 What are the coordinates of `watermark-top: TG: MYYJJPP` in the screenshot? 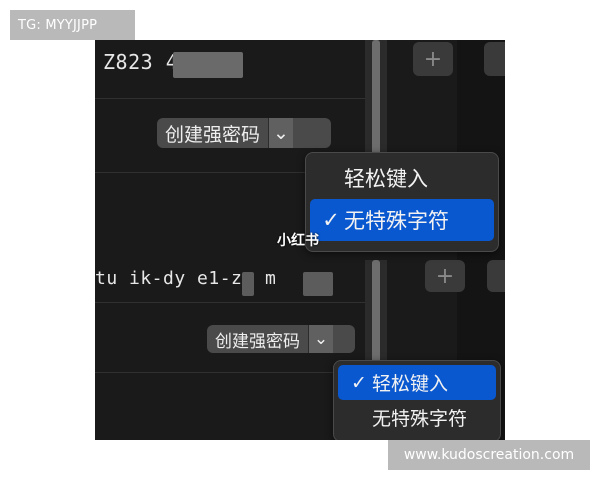 It's located at (72, 25).